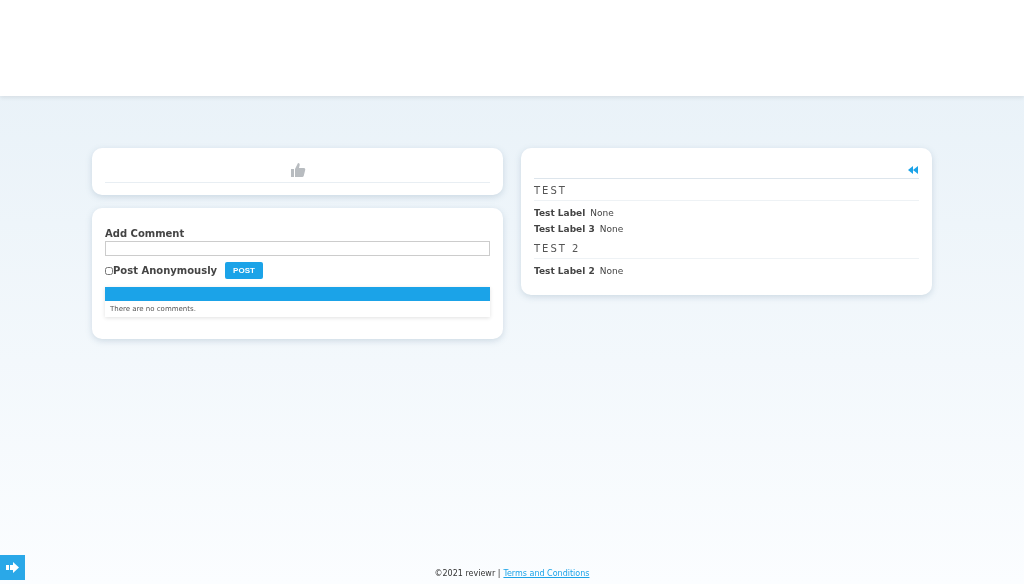  I want to click on field-label: Test Label, so click(560, 213).